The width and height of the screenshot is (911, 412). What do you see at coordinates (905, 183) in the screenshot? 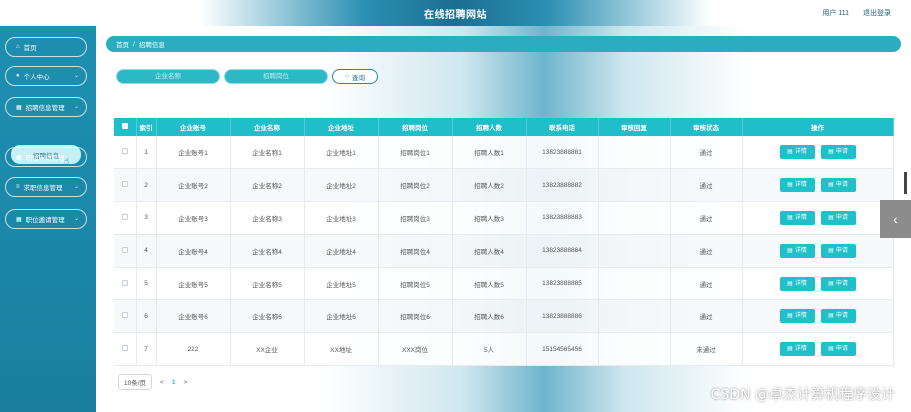
I see `scroll-indicator` at bounding box center [905, 183].